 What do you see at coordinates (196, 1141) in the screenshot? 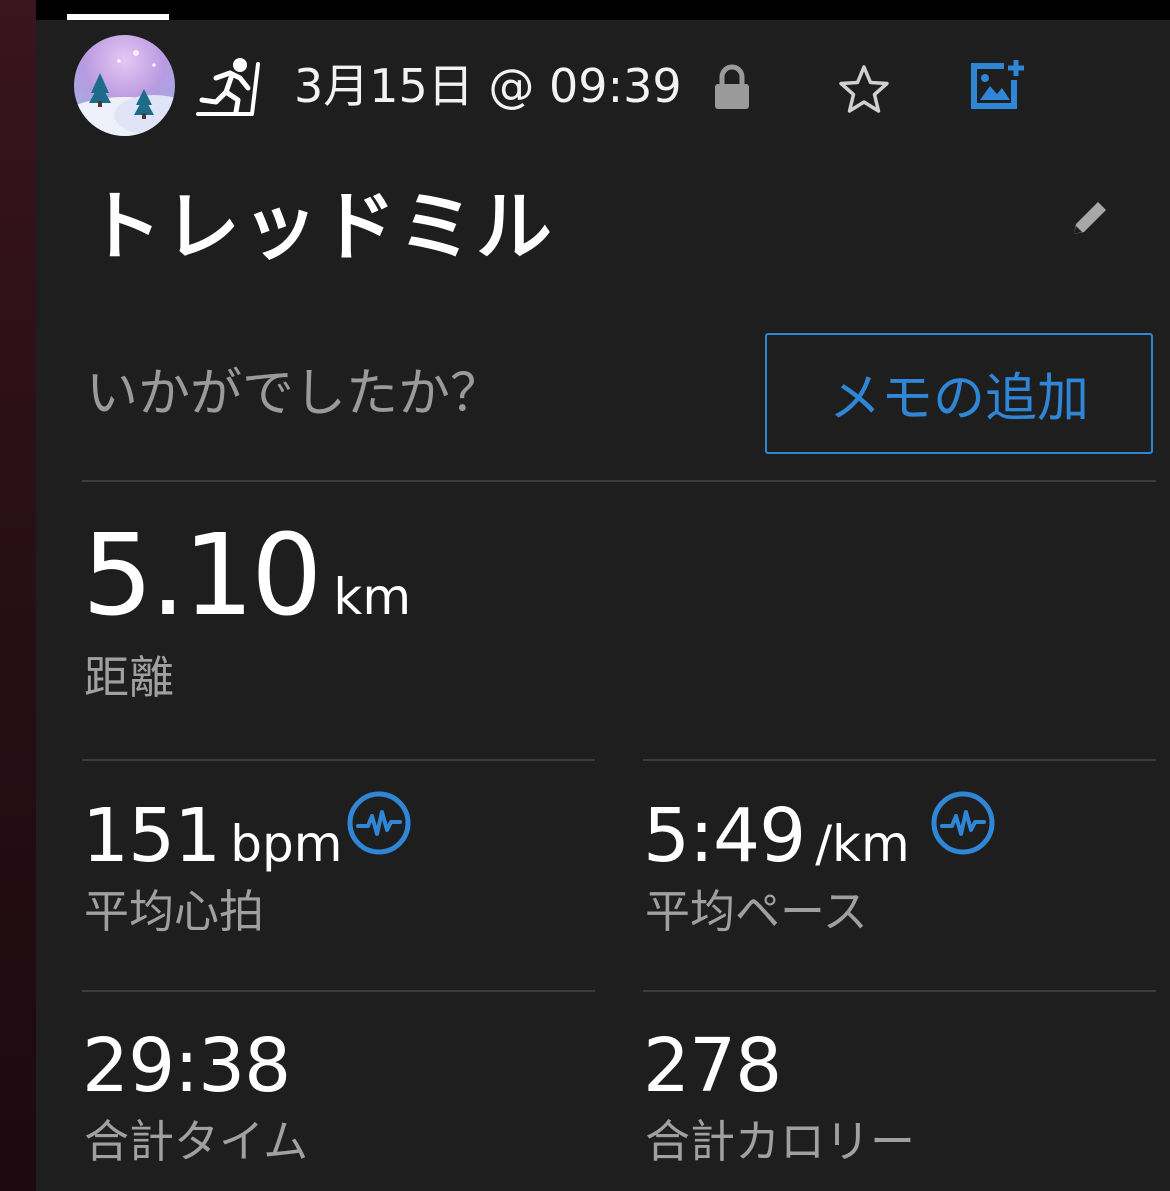
I see `total-time-label: 合計タイム` at bounding box center [196, 1141].